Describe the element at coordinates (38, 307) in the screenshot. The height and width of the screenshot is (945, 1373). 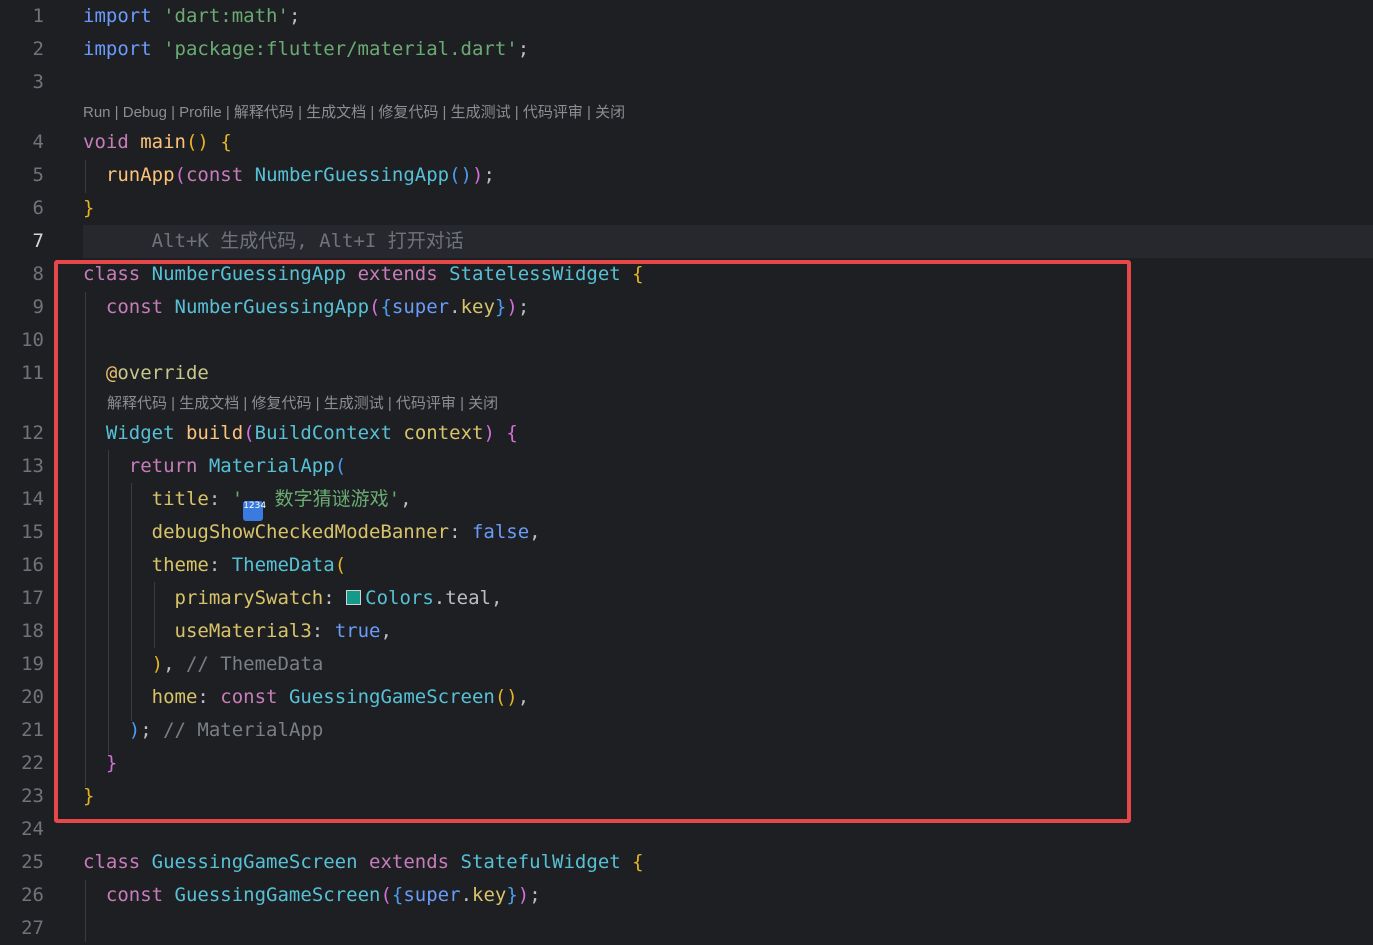
I see `line-number: 9` at that location.